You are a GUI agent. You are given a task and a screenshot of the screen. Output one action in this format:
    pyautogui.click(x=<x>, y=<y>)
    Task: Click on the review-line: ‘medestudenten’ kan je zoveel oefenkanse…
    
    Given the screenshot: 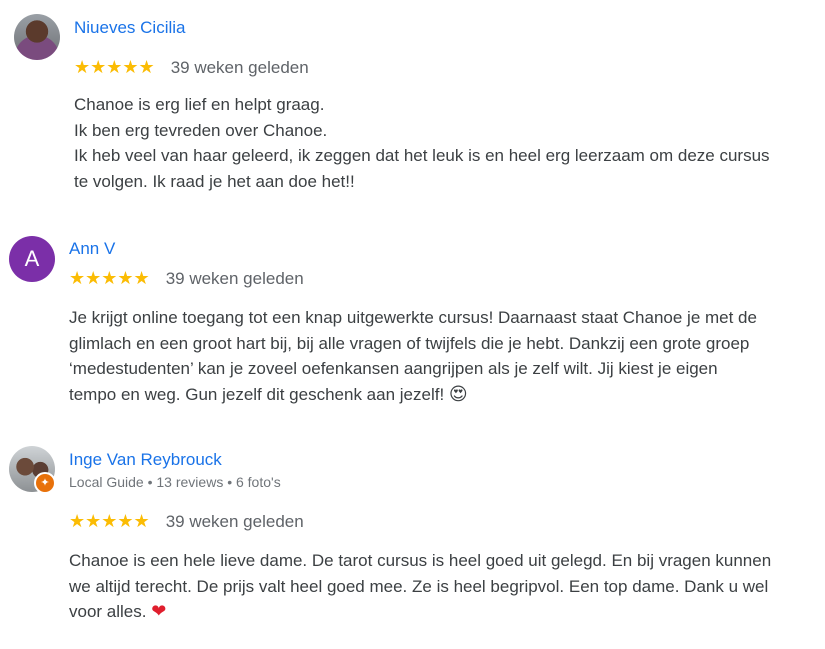 What is the action you would take?
    pyautogui.click(x=393, y=368)
    